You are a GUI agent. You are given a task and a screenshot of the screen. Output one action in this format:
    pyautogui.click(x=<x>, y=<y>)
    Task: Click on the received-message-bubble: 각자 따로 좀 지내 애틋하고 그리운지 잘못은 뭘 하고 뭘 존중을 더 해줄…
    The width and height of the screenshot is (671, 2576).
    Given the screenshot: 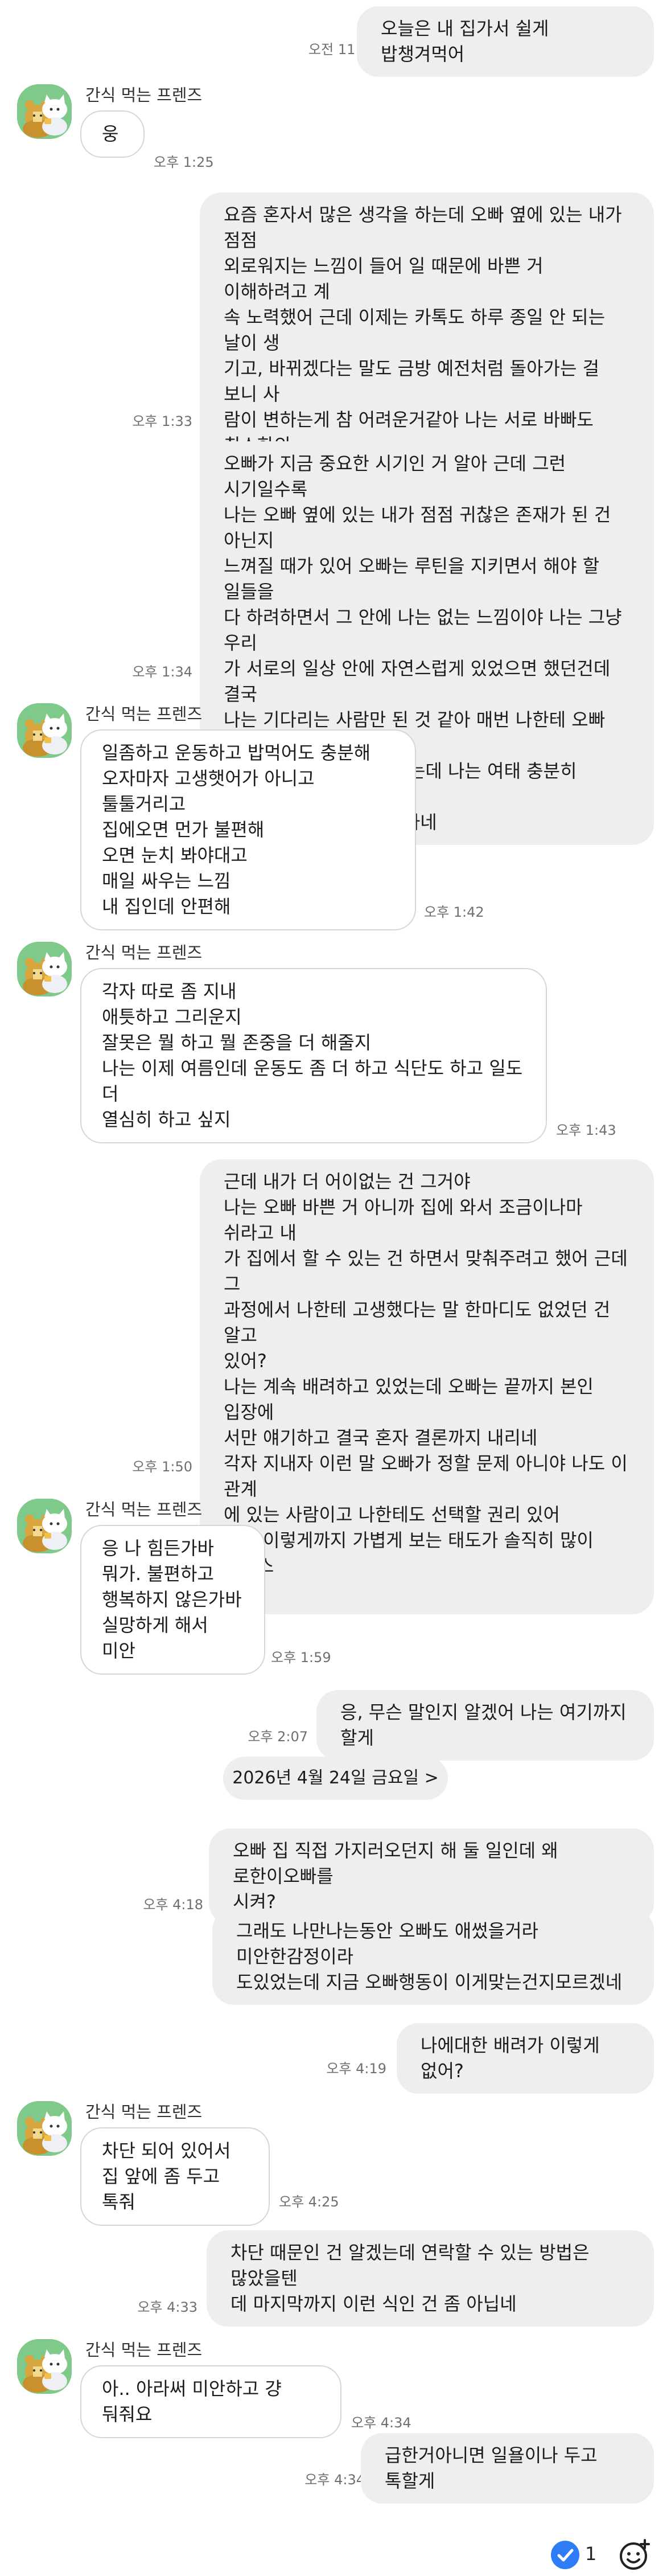 What is the action you would take?
    pyautogui.click(x=314, y=1055)
    